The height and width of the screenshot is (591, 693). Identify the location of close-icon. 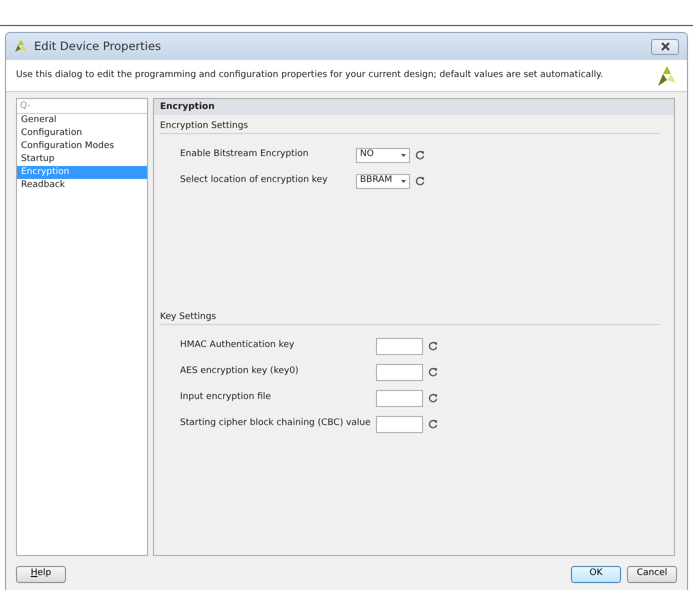
(665, 46).